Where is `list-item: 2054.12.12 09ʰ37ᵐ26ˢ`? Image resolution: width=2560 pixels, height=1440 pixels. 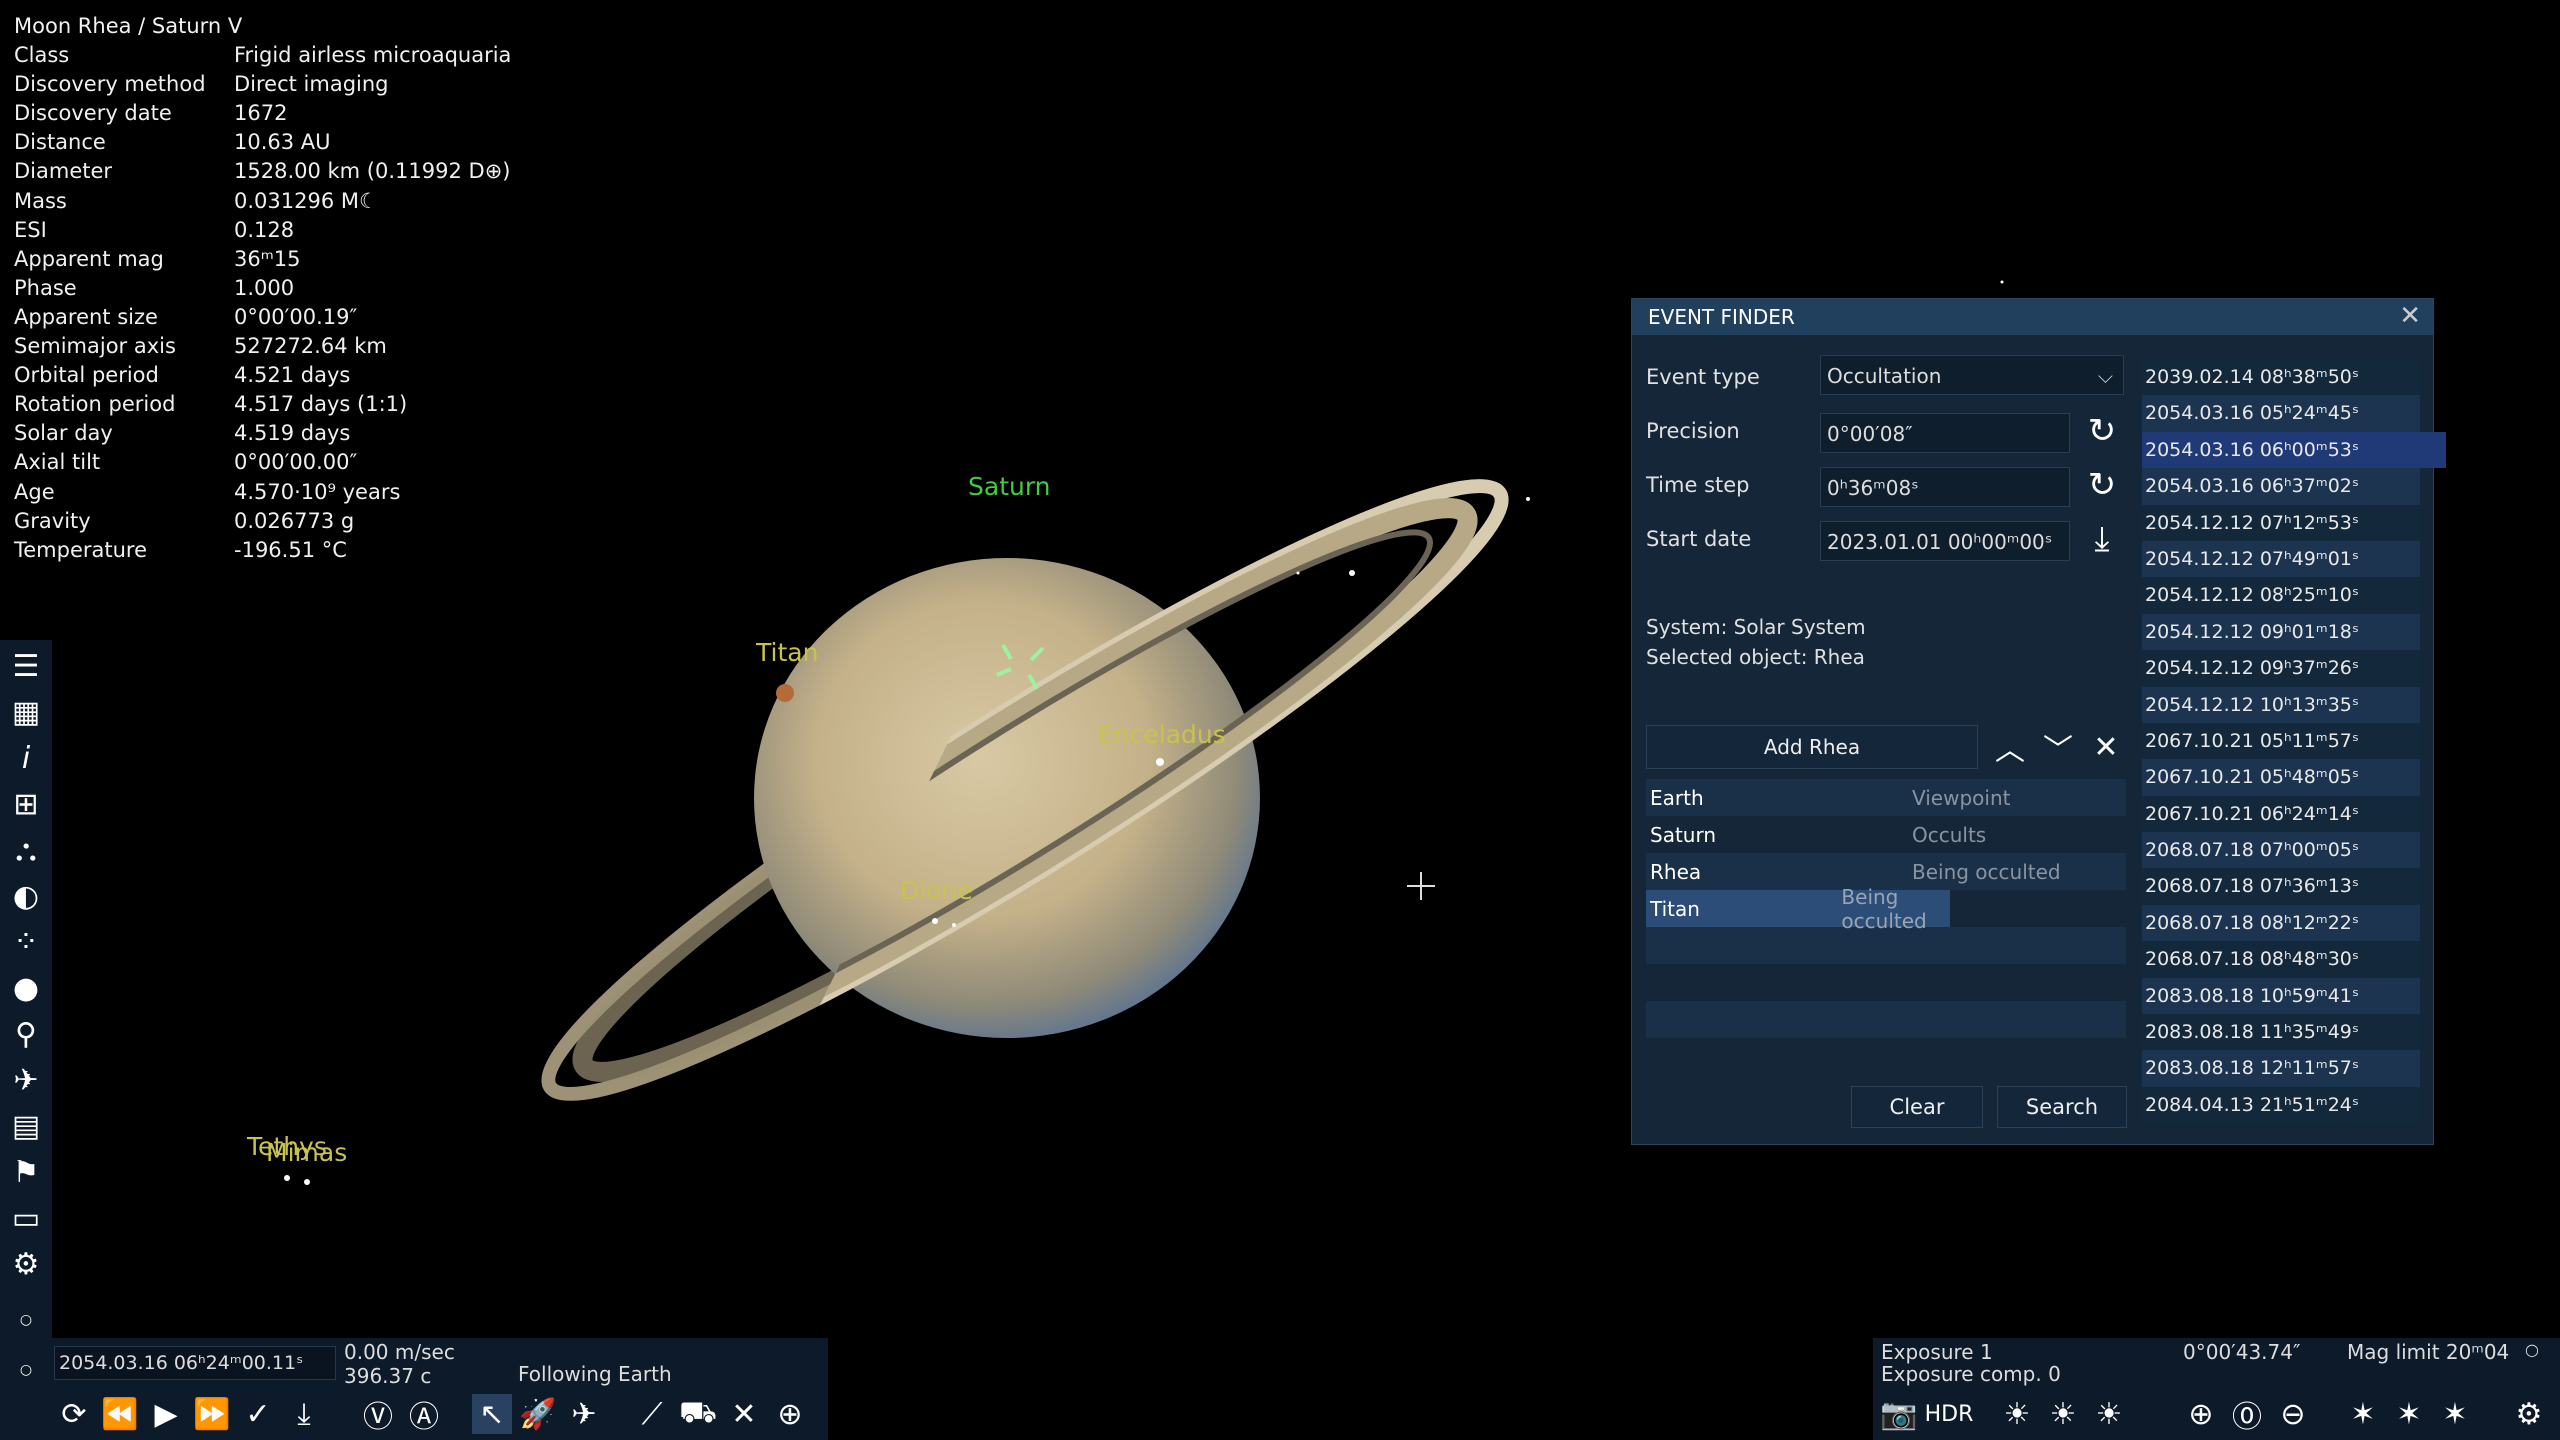
list-item: 2054.12.12 09ʰ37ᵐ26ˢ is located at coordinates (2281, 668).